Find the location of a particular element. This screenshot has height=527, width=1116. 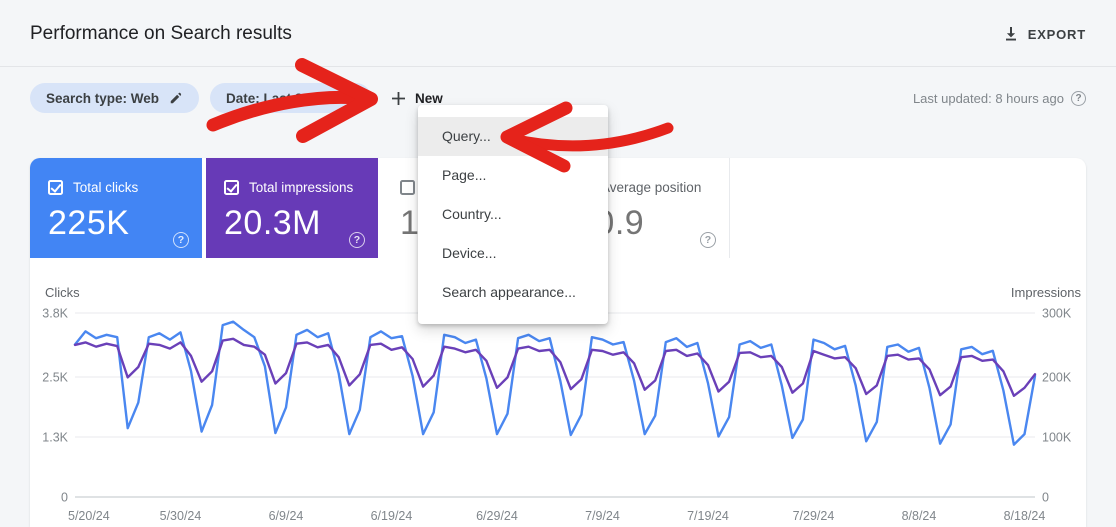

x-axis-tick: 6/29/24 is located at coordinates (497, 516).